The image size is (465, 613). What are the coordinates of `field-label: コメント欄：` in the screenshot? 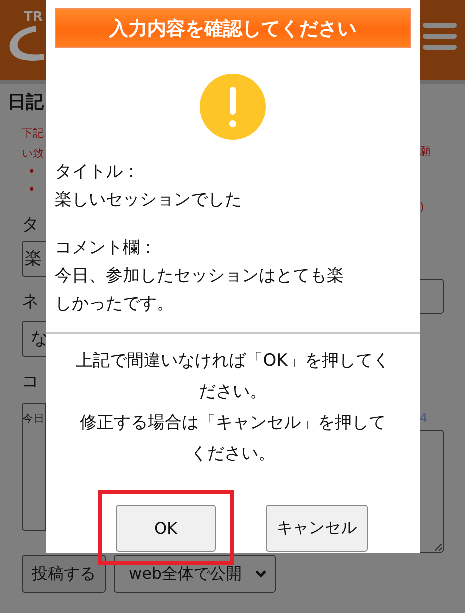 It's located at (106, 248).